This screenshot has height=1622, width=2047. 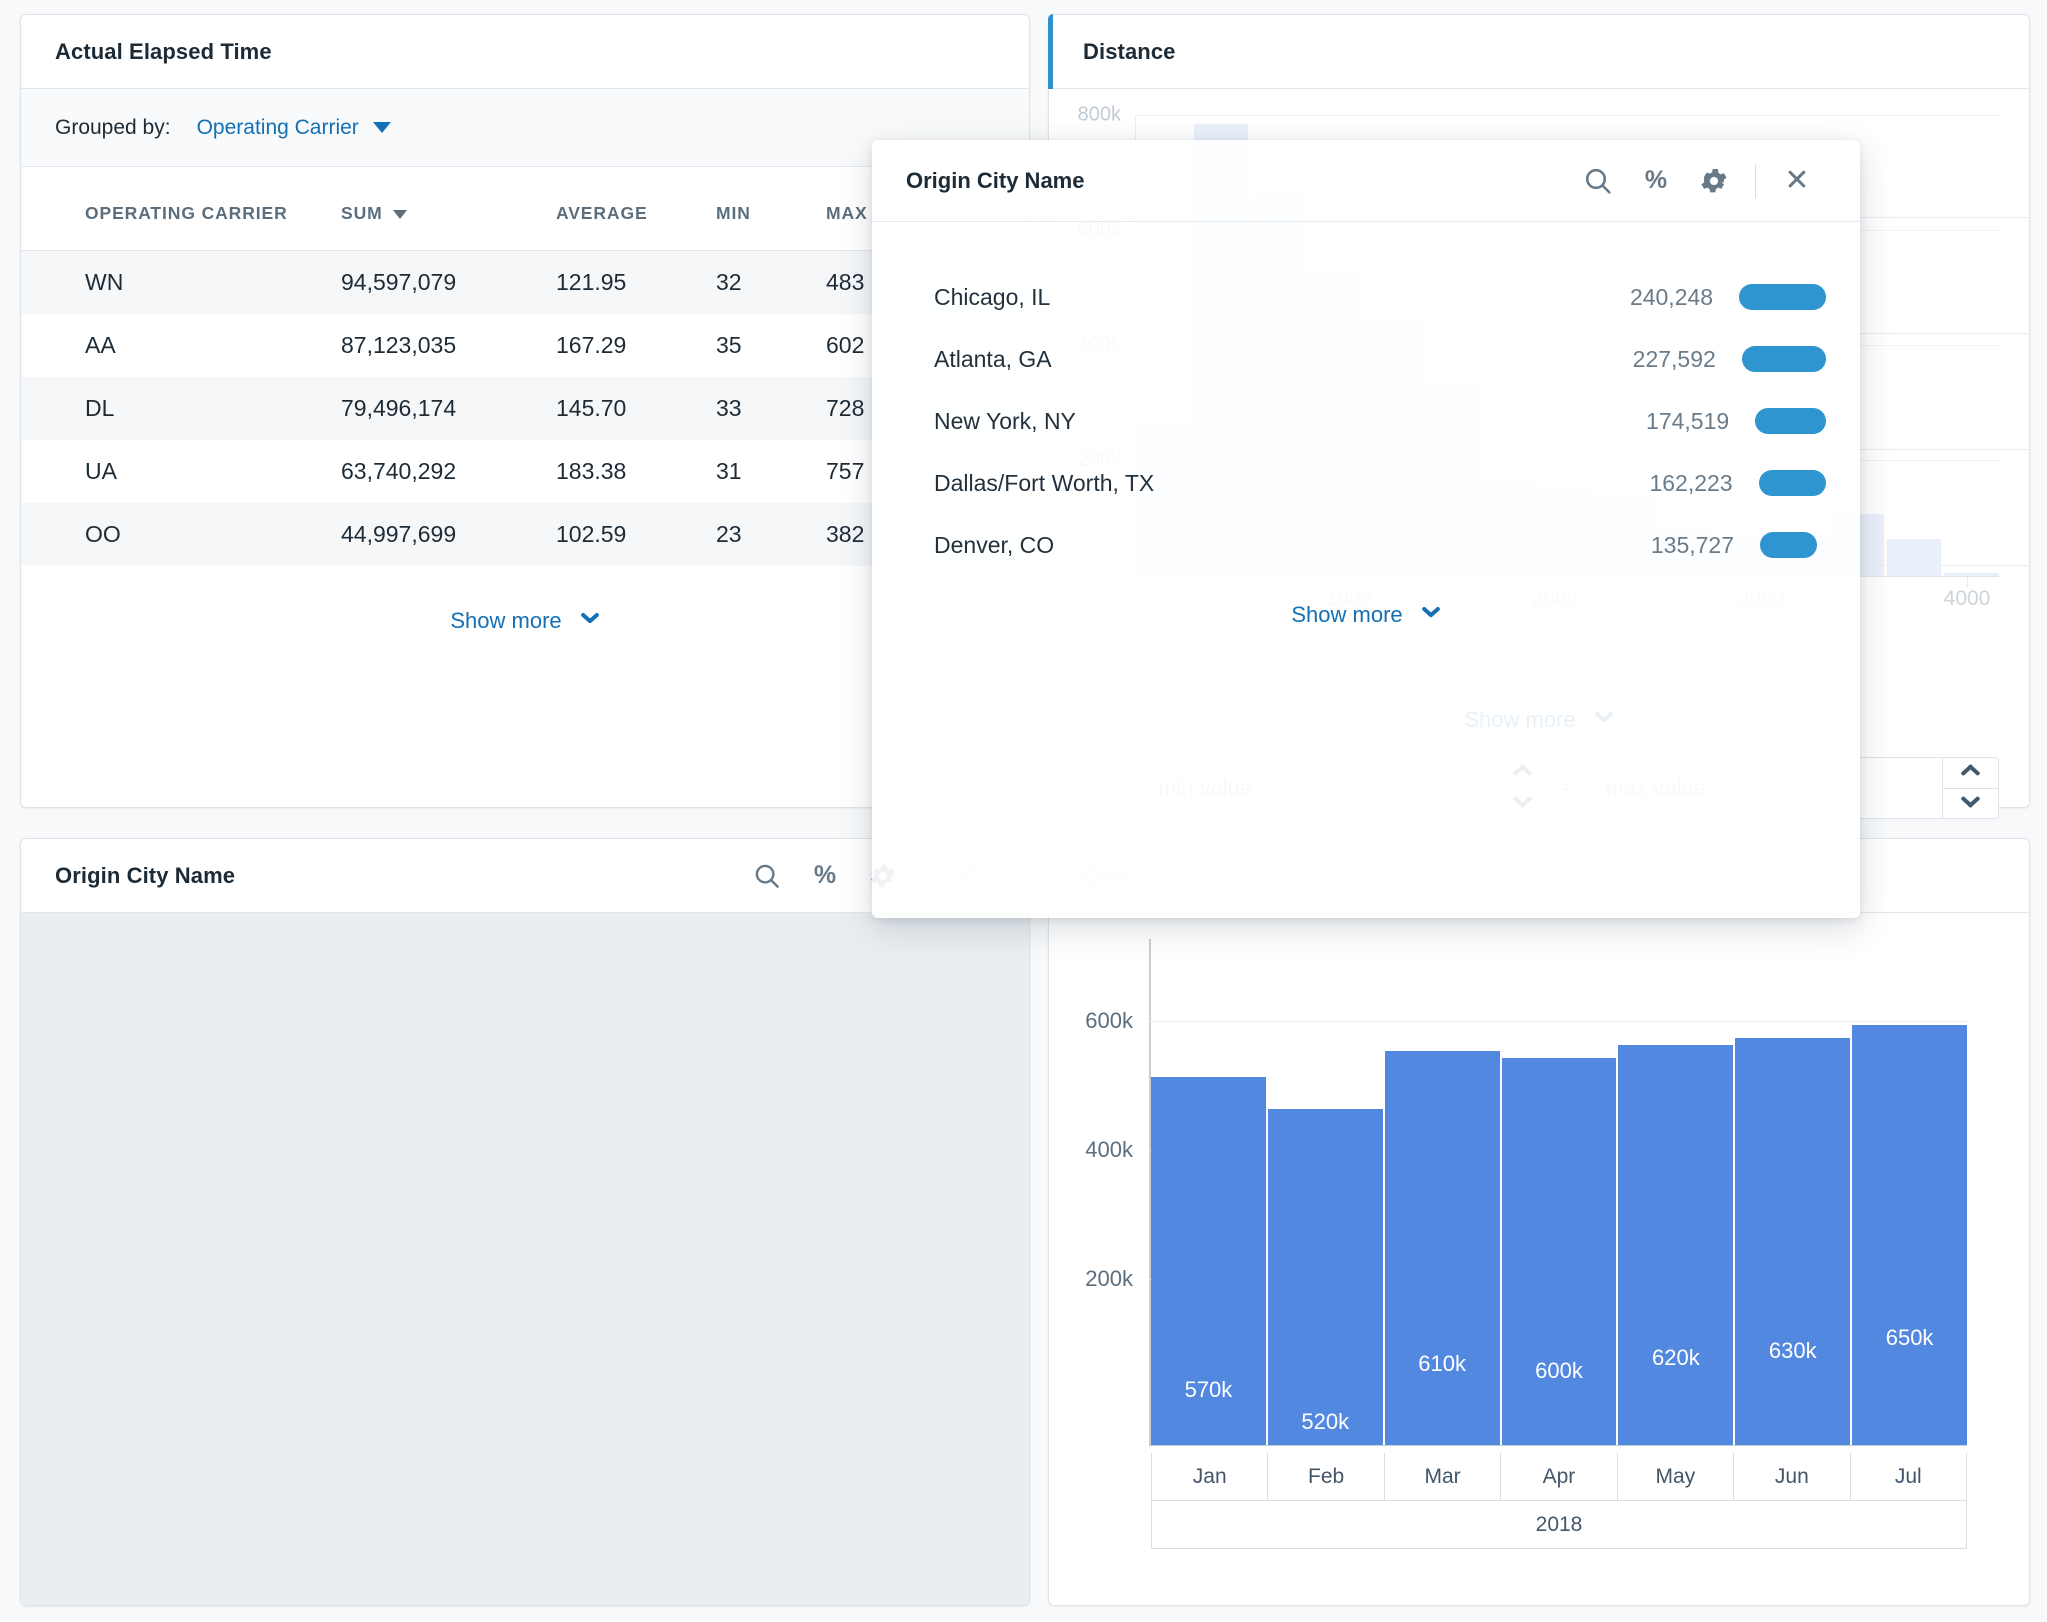 I want to click on grouped-by-select: Operating Carrier, so click(x=294, y=128).